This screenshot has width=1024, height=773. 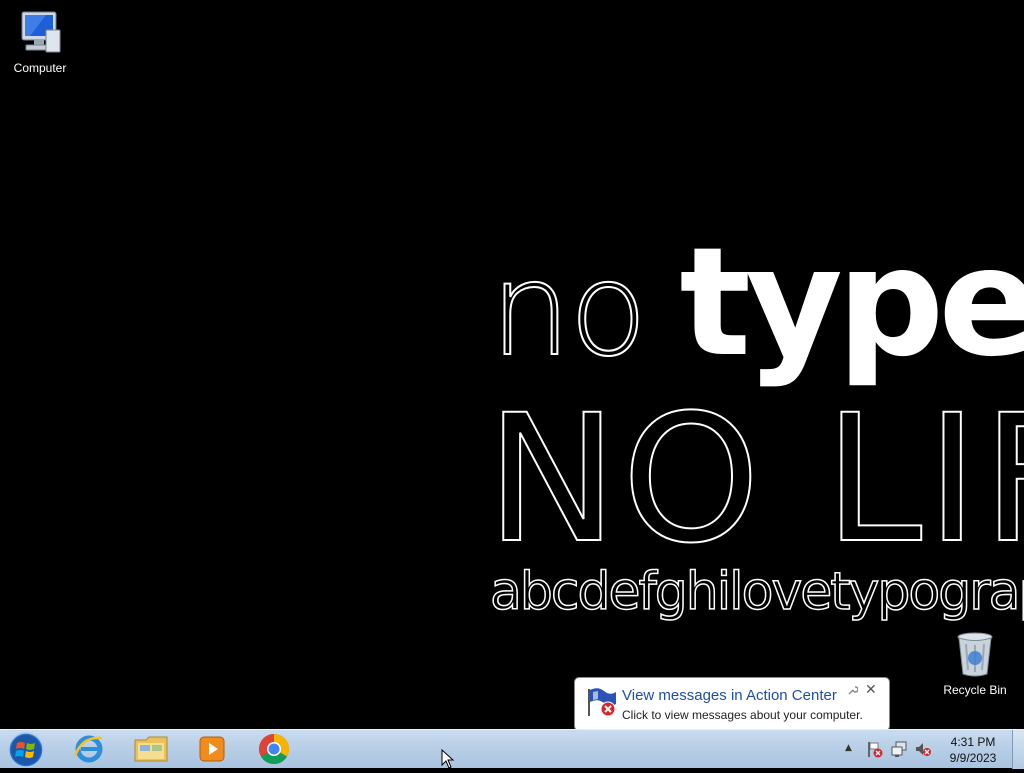 I want to click on taskbar-windows-explorer, so click(x=151, y=749).